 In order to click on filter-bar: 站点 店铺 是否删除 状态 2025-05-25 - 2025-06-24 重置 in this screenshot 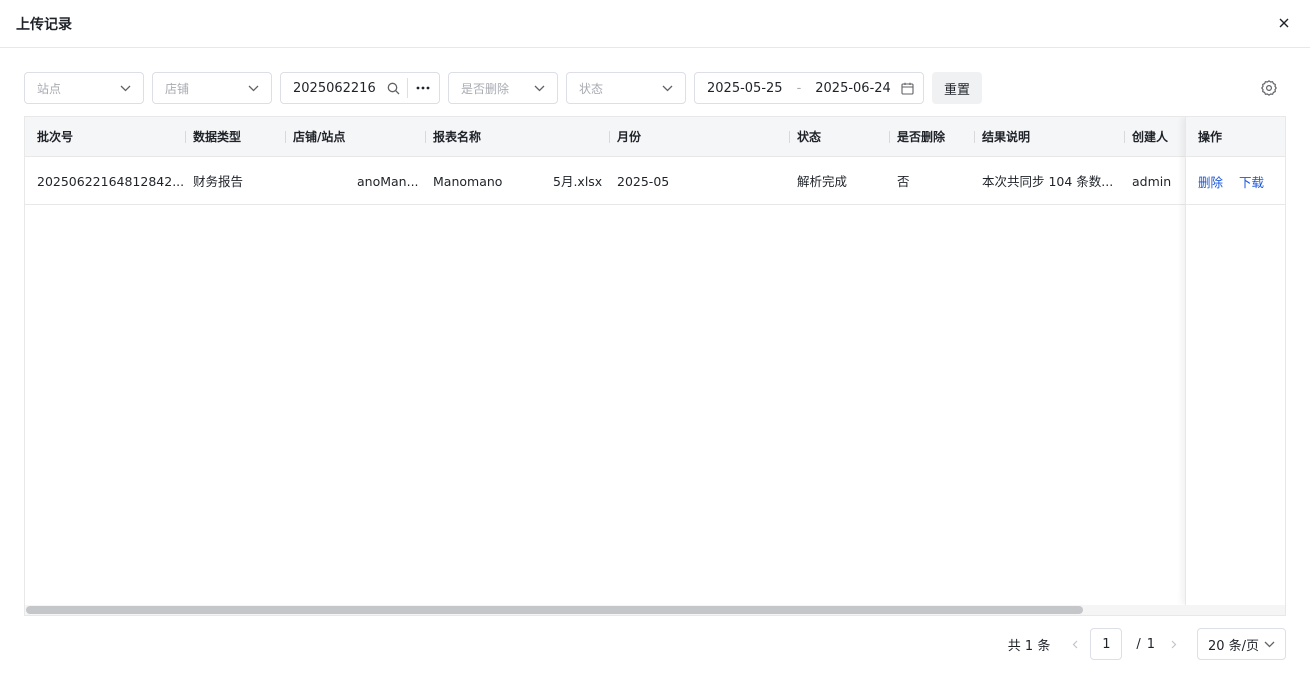, I will do `click(655, 88)`.